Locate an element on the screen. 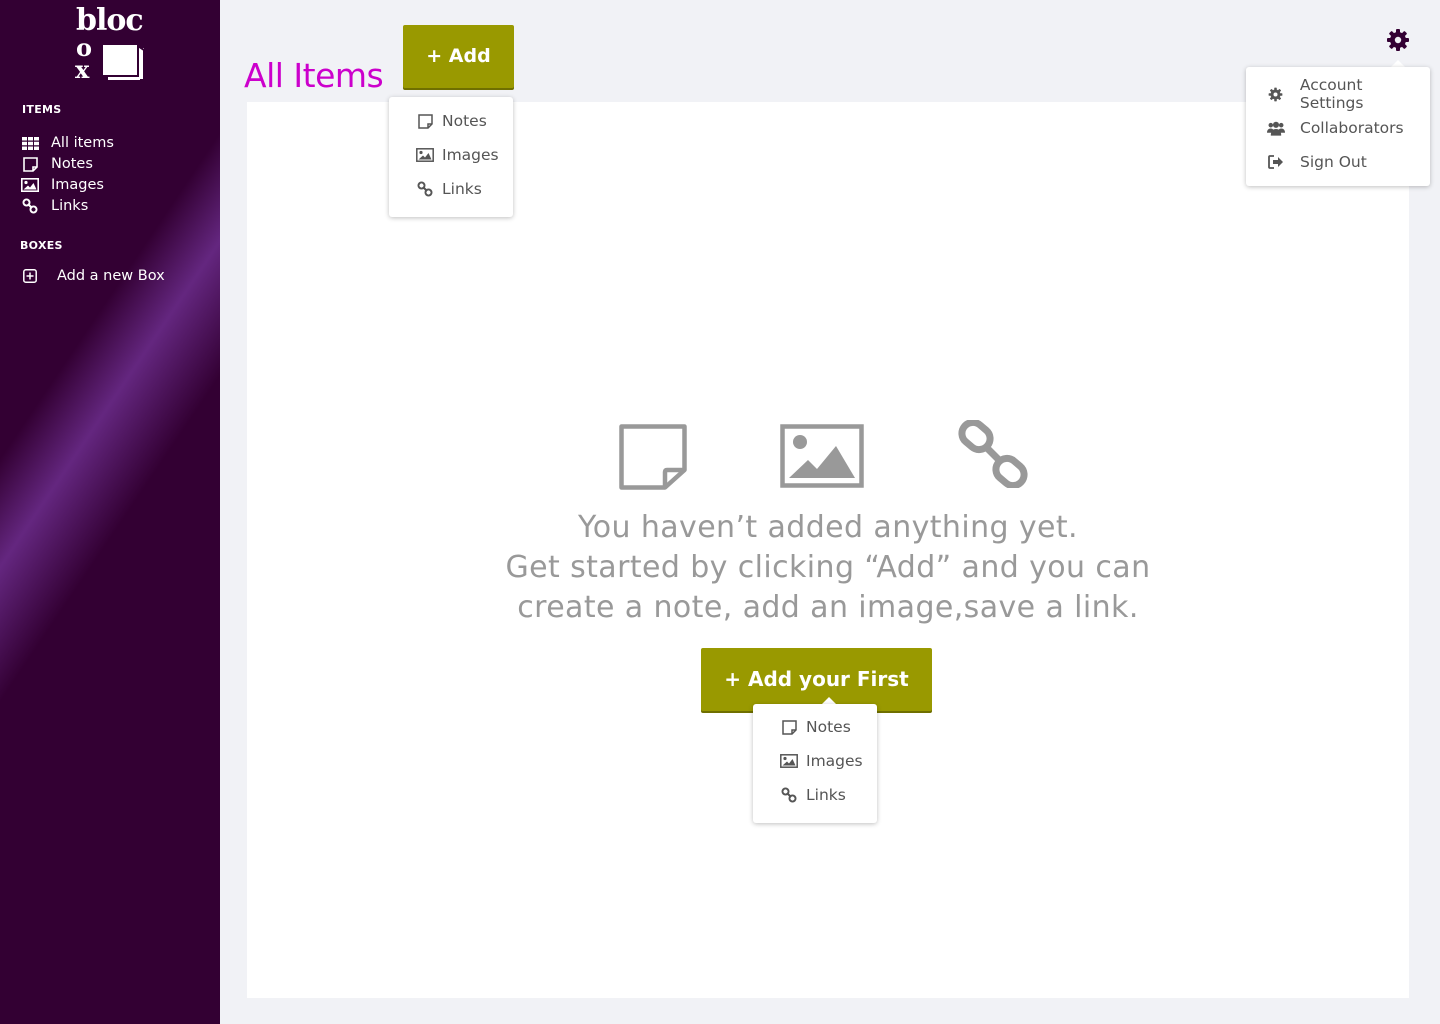  settings-menu-account-settings: Account Settings is located at coordinates (1338, 94).